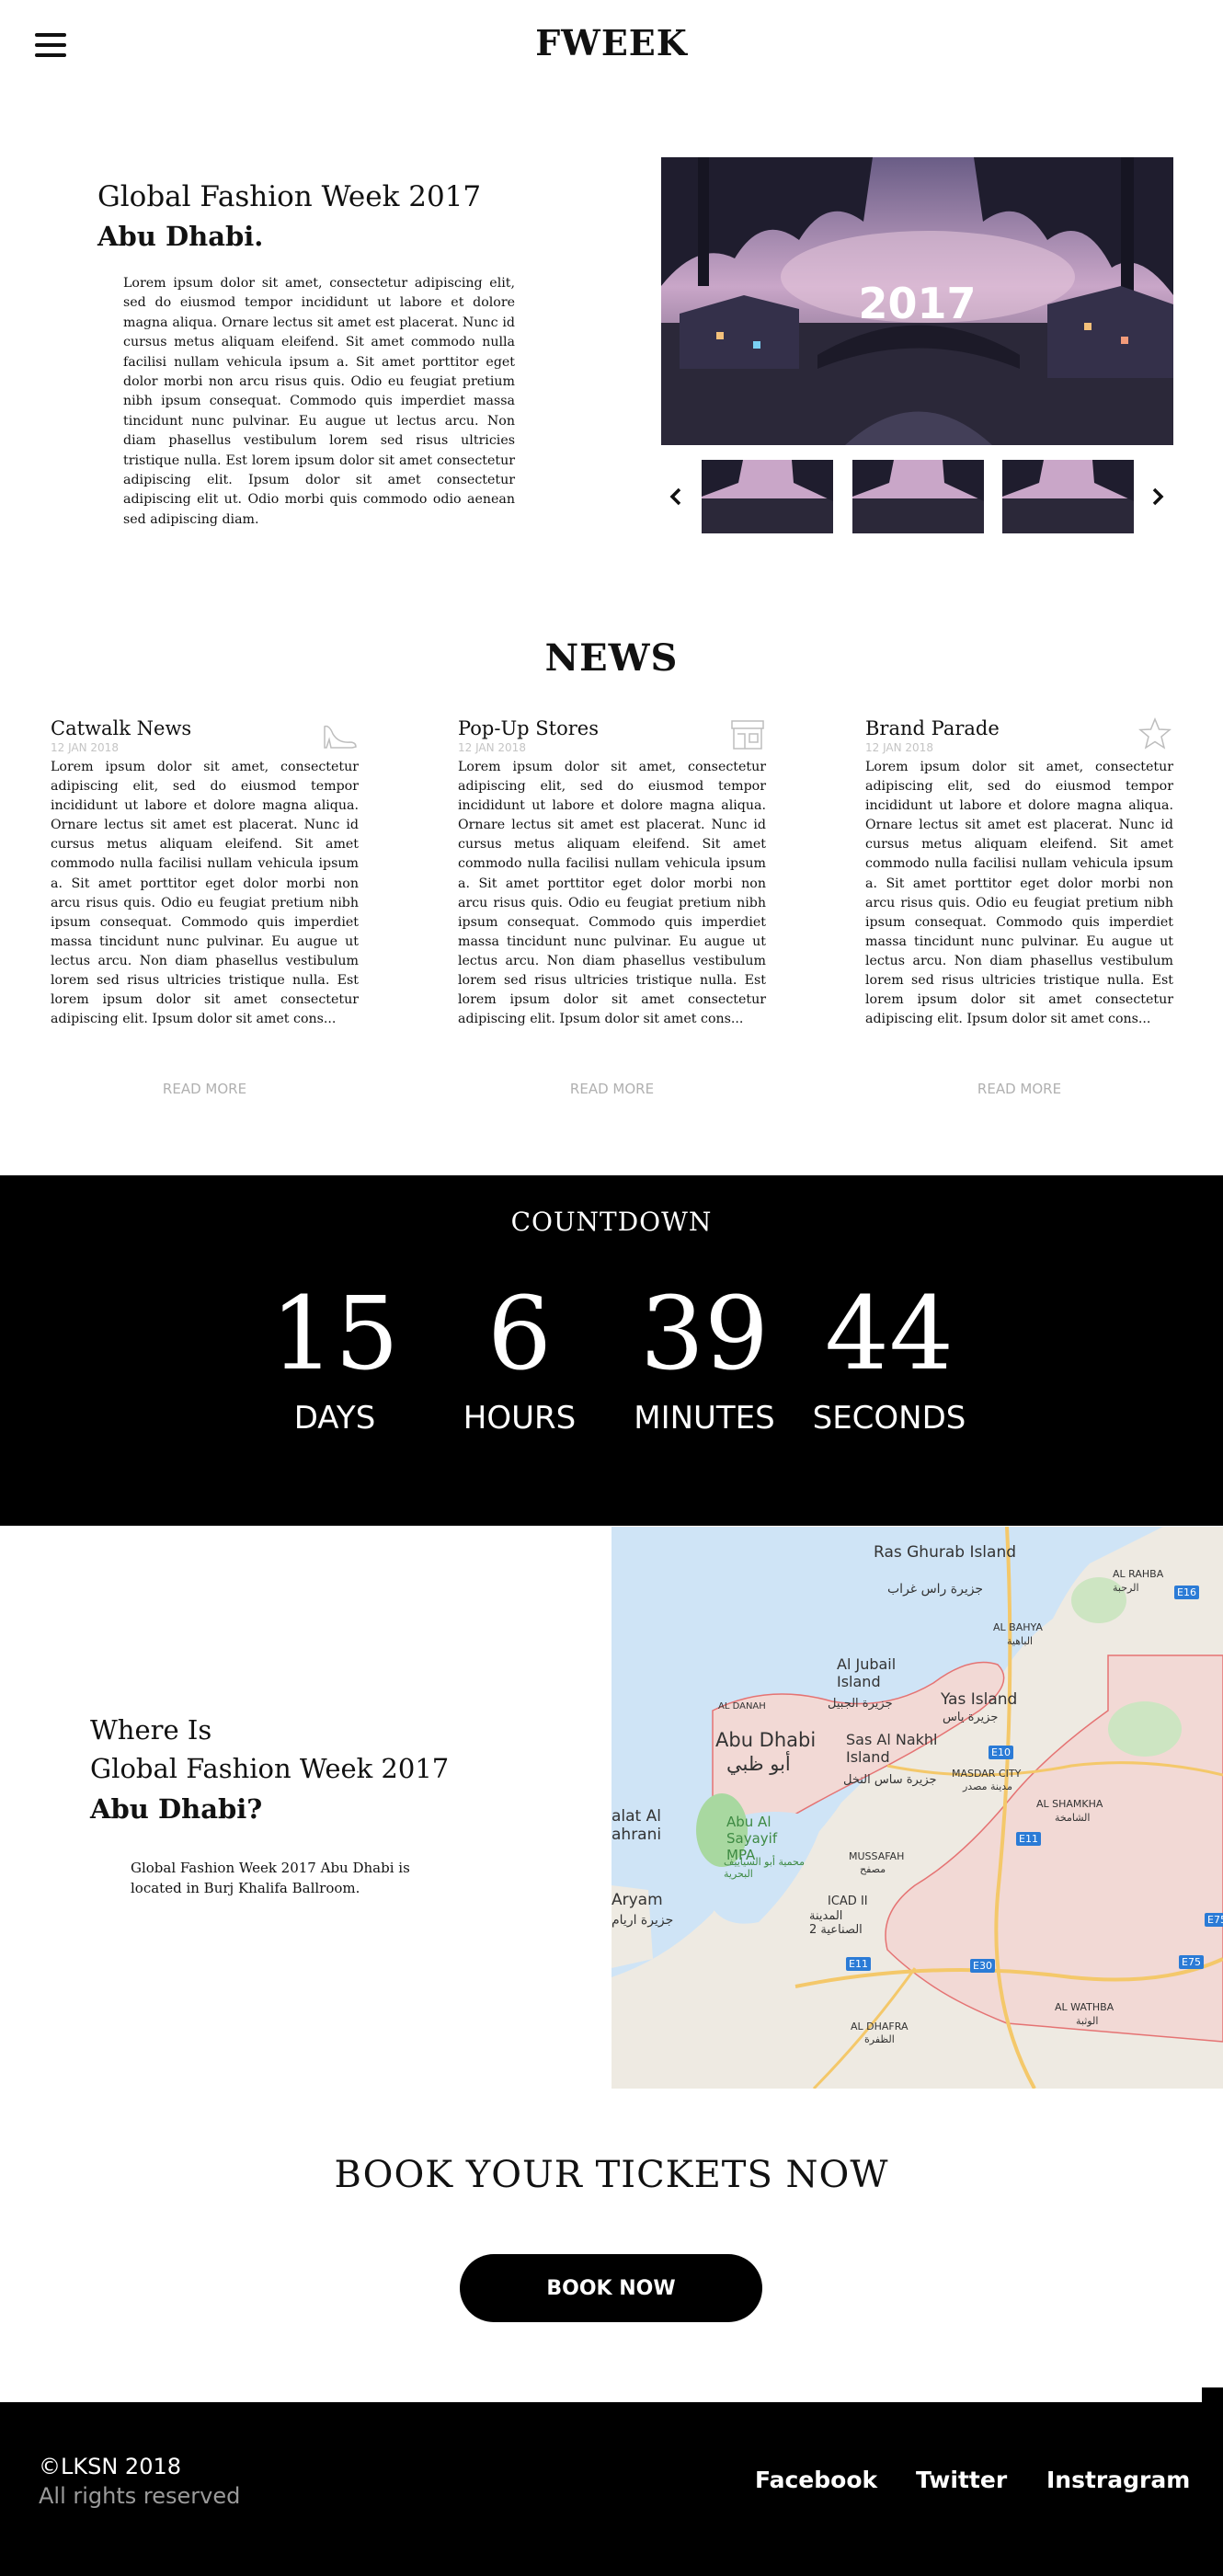 Image resolution: width=1223 pixels, height=2576 pixels. What do you see at coordinates (110, 2467) in the screenshot?
I see `footer-copyright: ©LKSN 2018` at bounding box center [110, 2467].